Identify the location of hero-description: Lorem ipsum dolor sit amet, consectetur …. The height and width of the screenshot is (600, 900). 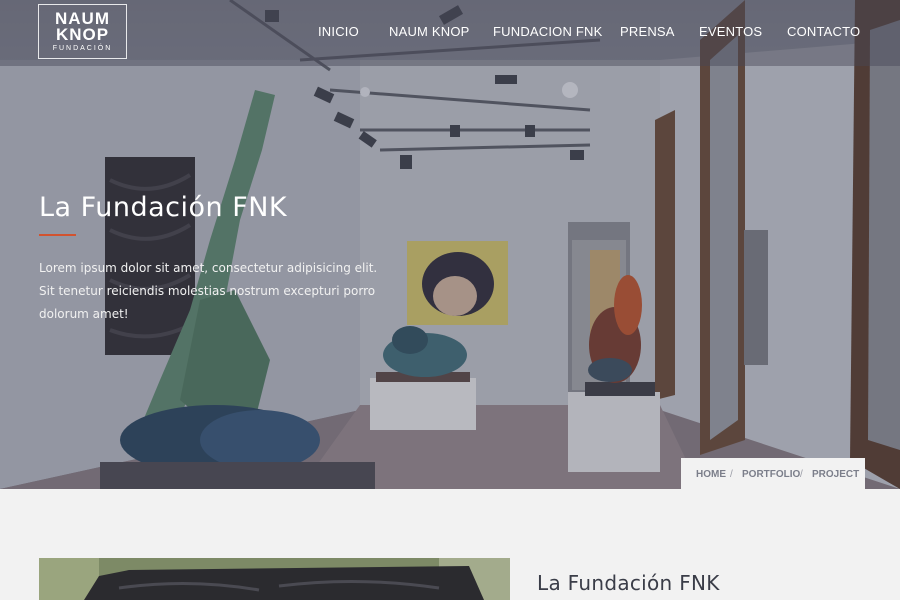
(209, 291).